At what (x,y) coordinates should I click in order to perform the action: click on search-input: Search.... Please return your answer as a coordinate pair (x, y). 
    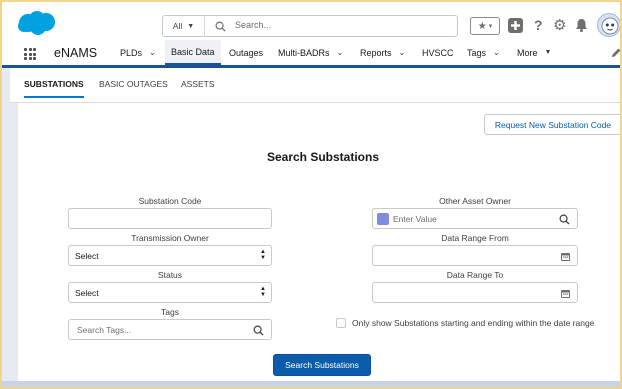
    Looking at the image, I should click on (253, 25).